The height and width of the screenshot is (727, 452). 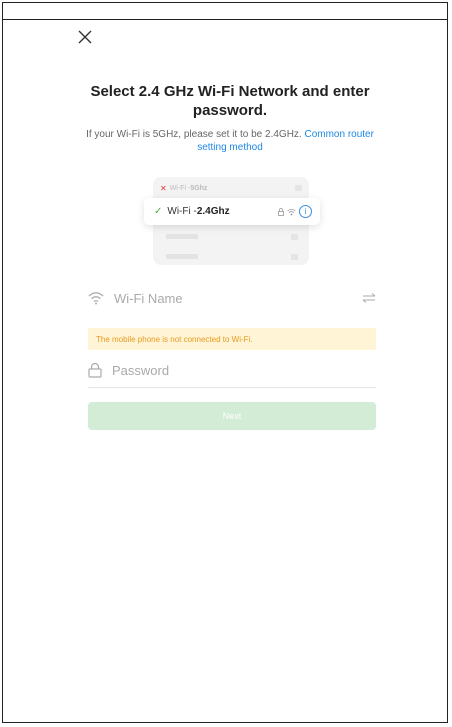 I want to click on password-divider, so click(x=232, y=387).